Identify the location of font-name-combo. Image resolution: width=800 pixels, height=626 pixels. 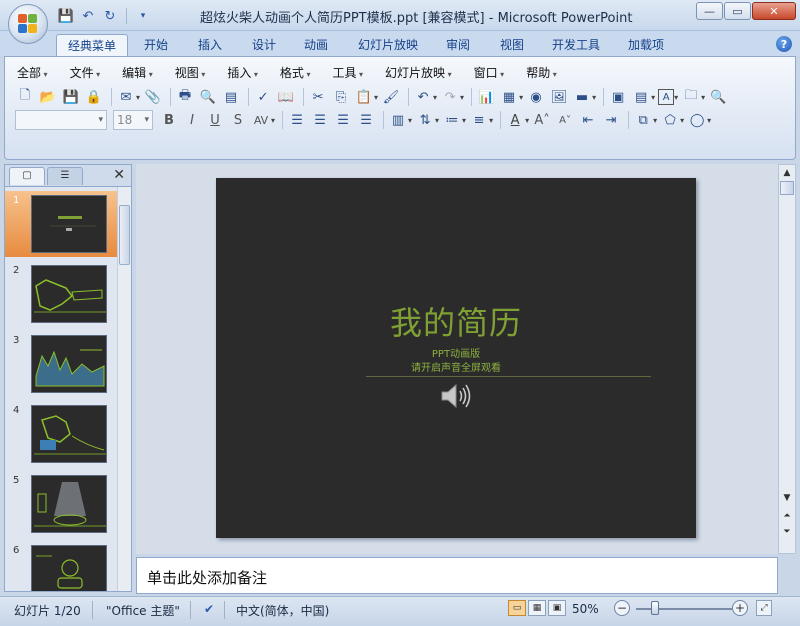
(61, 120).